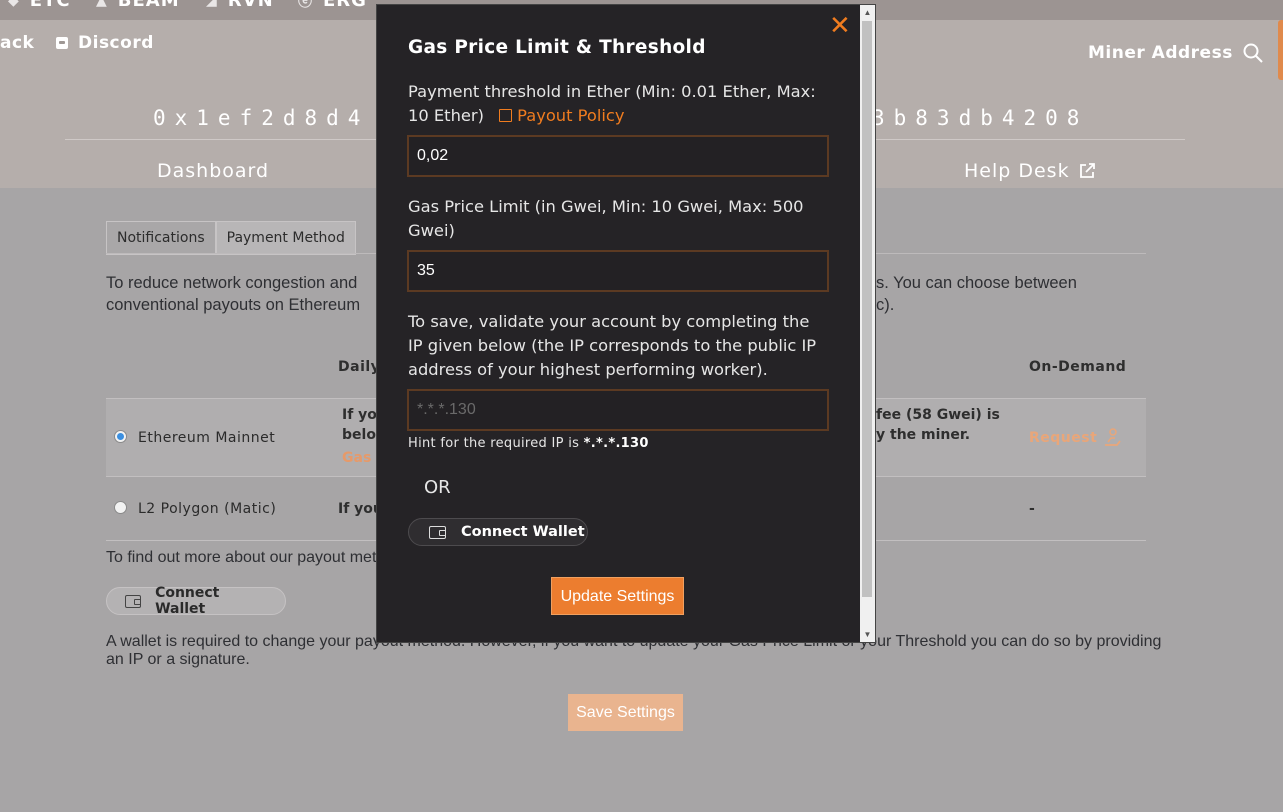  Describe the element at coordinates (305, 5) in the screenshot. I see `erg-icon: ⓔ` at that location.